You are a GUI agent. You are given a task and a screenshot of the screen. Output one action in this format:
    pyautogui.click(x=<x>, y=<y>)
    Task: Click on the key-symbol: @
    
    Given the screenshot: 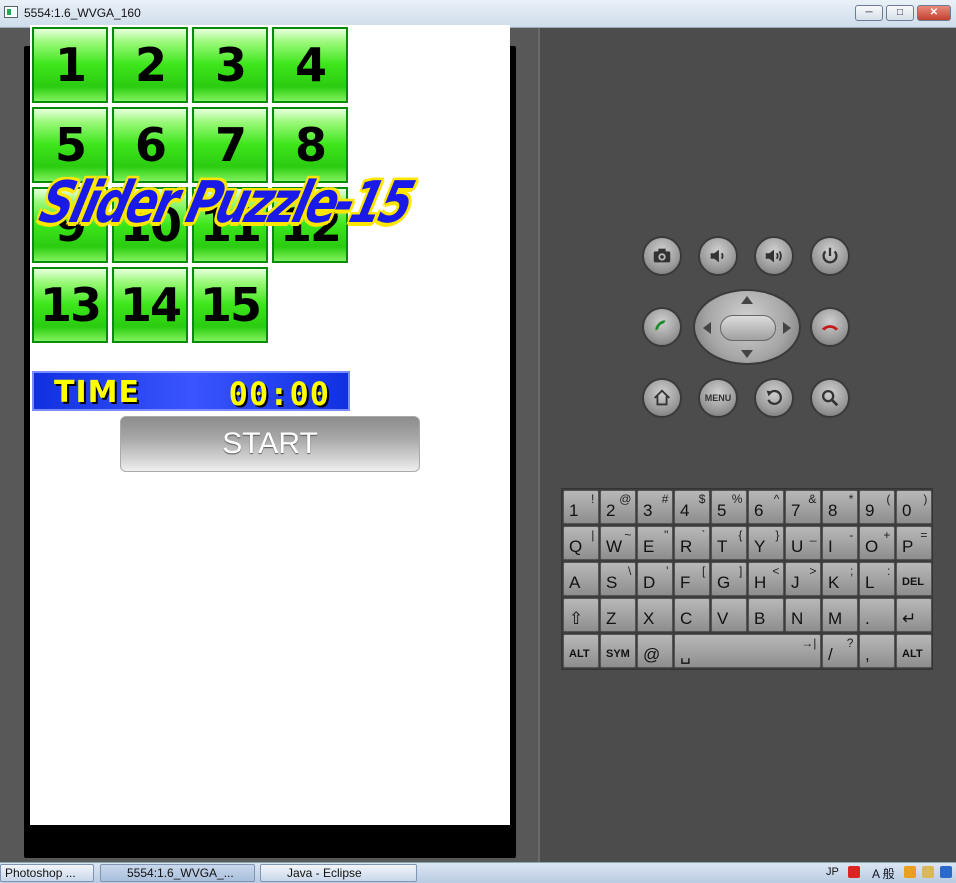 What is the action you would take?
    pyautogui.click(x=655, y=651)
    